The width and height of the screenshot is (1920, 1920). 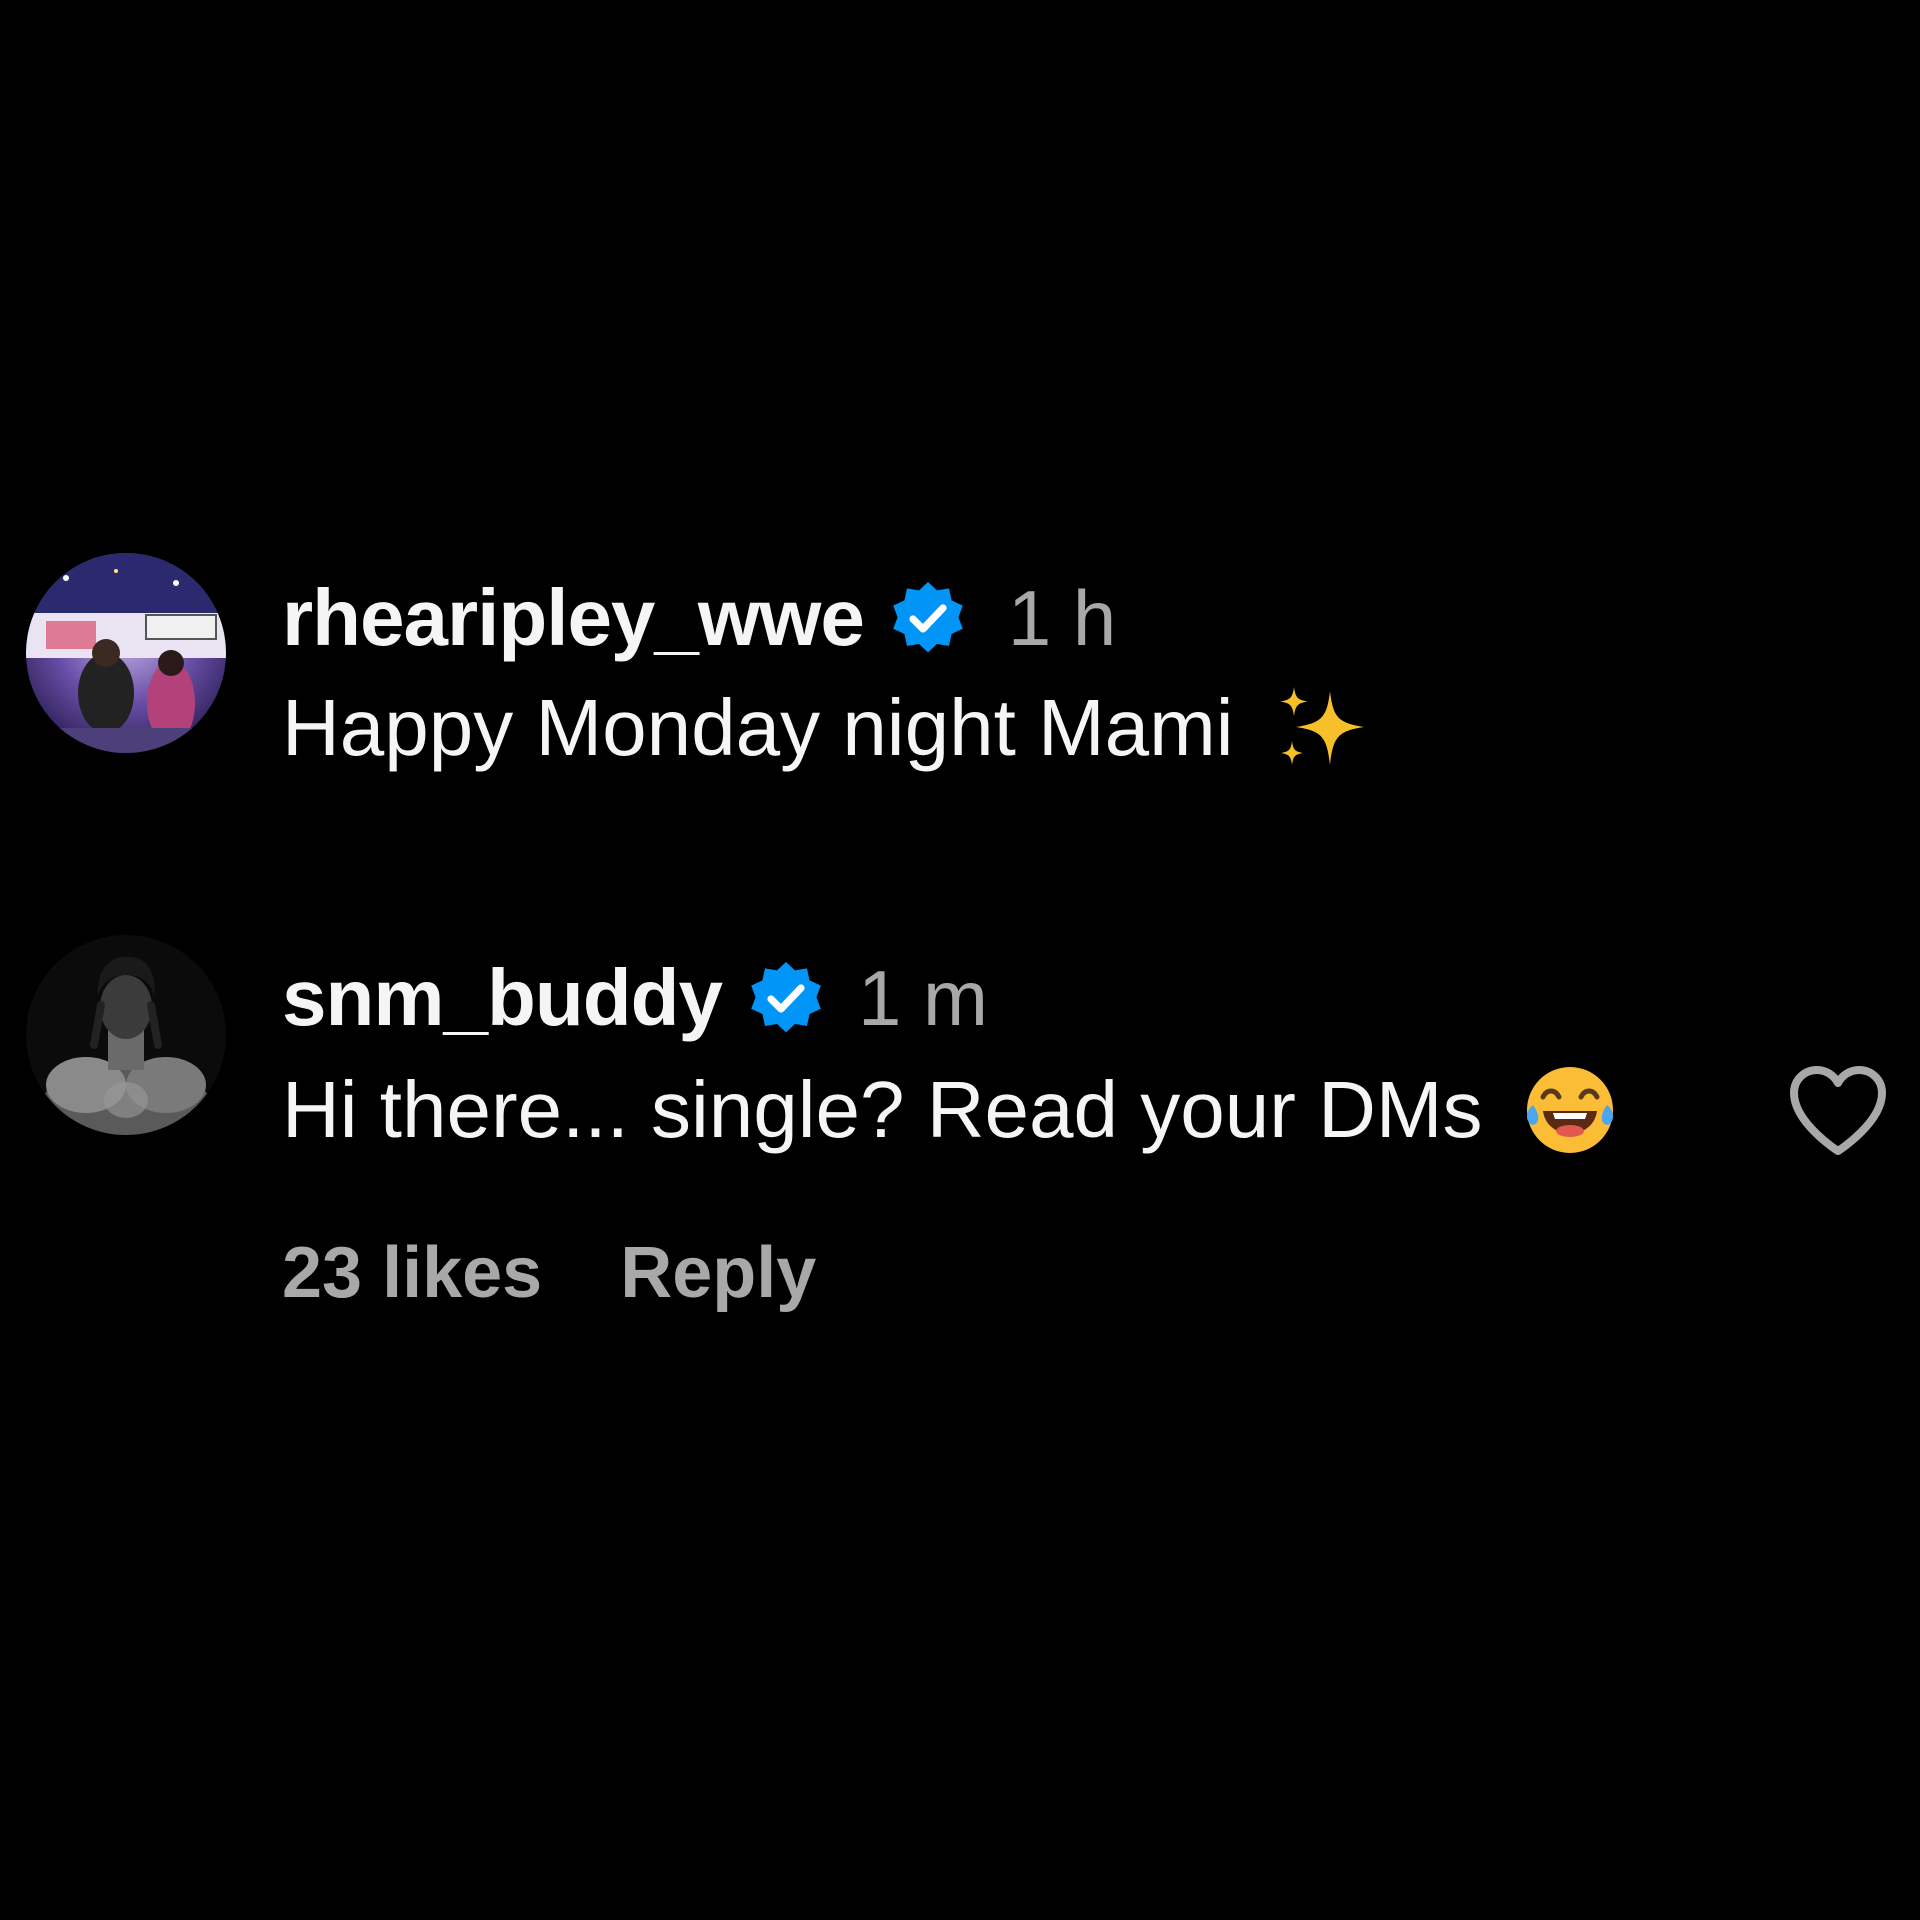 I want to click on comment-header: snm_buddy 1 m, so click(x=635, y=998).